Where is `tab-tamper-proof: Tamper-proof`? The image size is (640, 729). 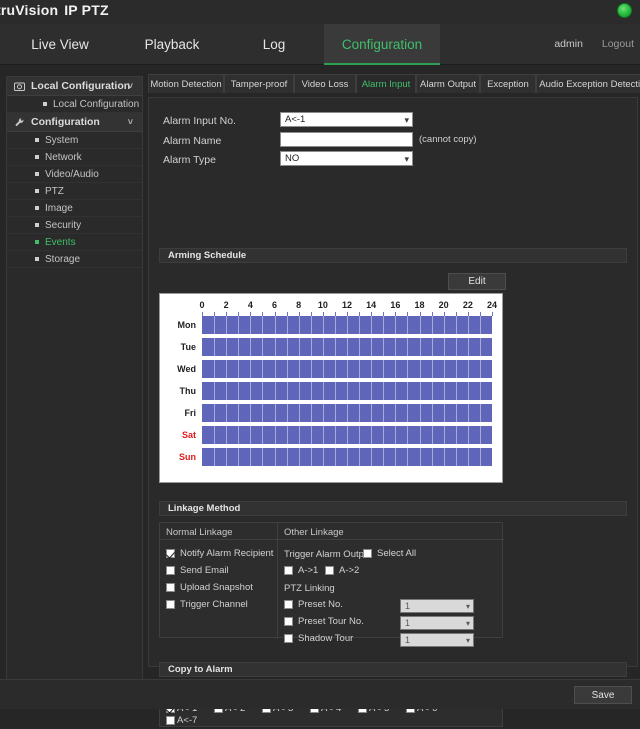
tab-tamper-proof: Tamper-proof is located at coordinates (259, 83).